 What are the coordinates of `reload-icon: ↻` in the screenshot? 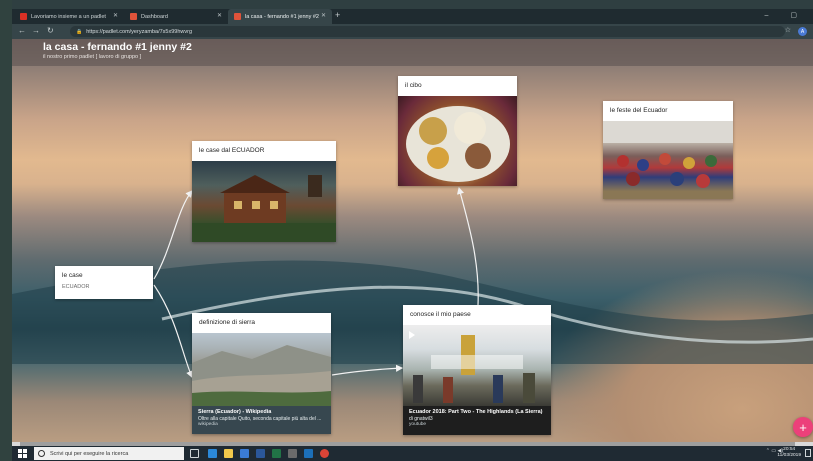 It's located at (50, 30).